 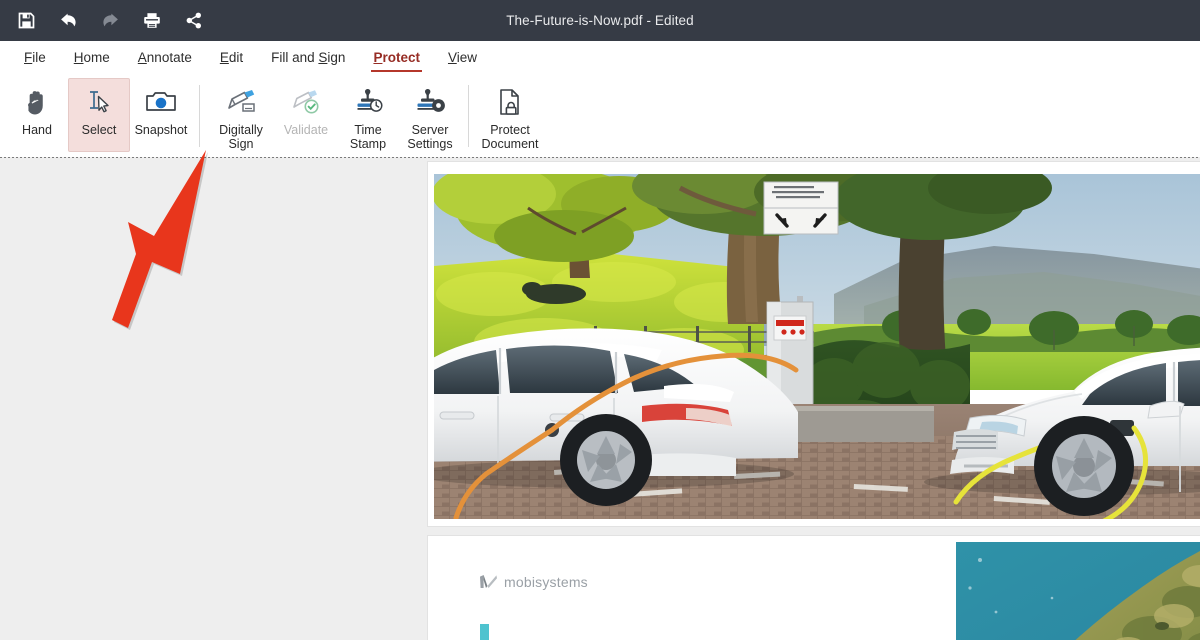 I want to click on server-settings-icon, so click(x=430, y=102).